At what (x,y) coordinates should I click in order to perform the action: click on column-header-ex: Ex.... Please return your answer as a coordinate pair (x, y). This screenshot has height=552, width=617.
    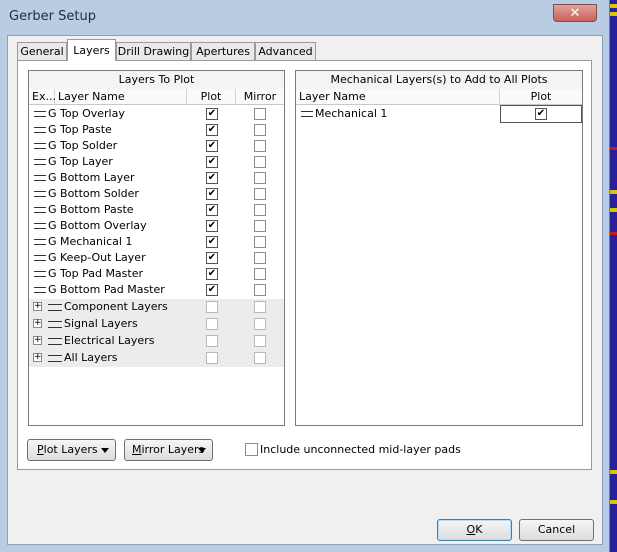
    Looking at the image, I should click on (42, 97).